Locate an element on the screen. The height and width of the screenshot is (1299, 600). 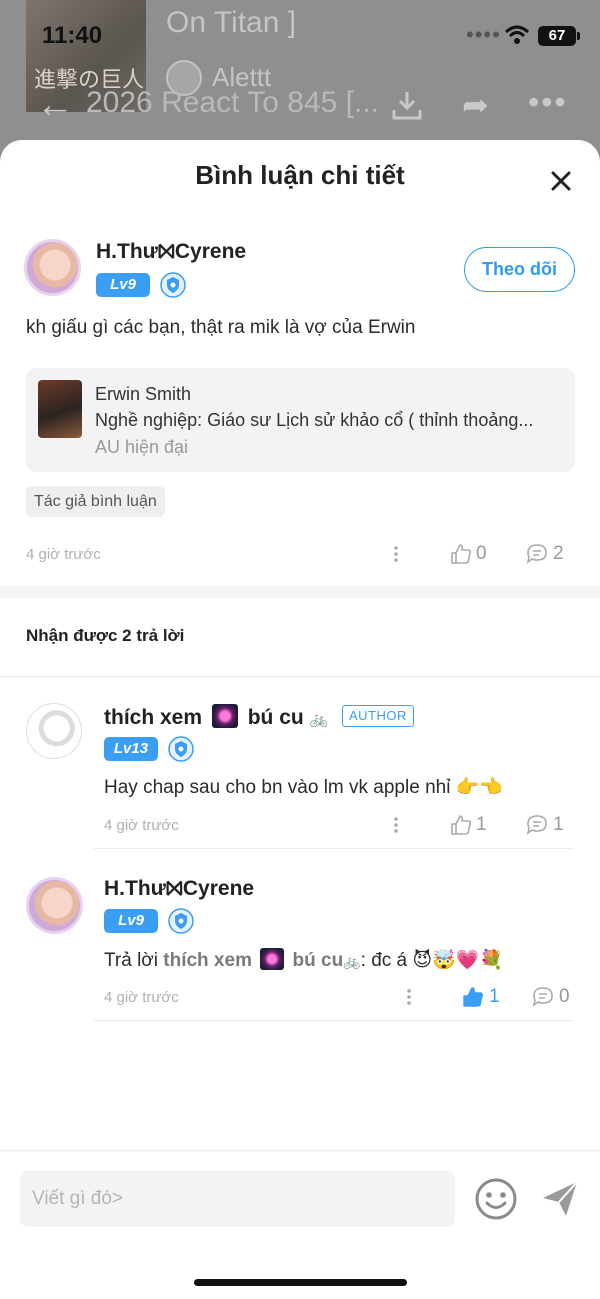
comment-author-tag: Tác giả bình luận is located at coordinates (95, 501).